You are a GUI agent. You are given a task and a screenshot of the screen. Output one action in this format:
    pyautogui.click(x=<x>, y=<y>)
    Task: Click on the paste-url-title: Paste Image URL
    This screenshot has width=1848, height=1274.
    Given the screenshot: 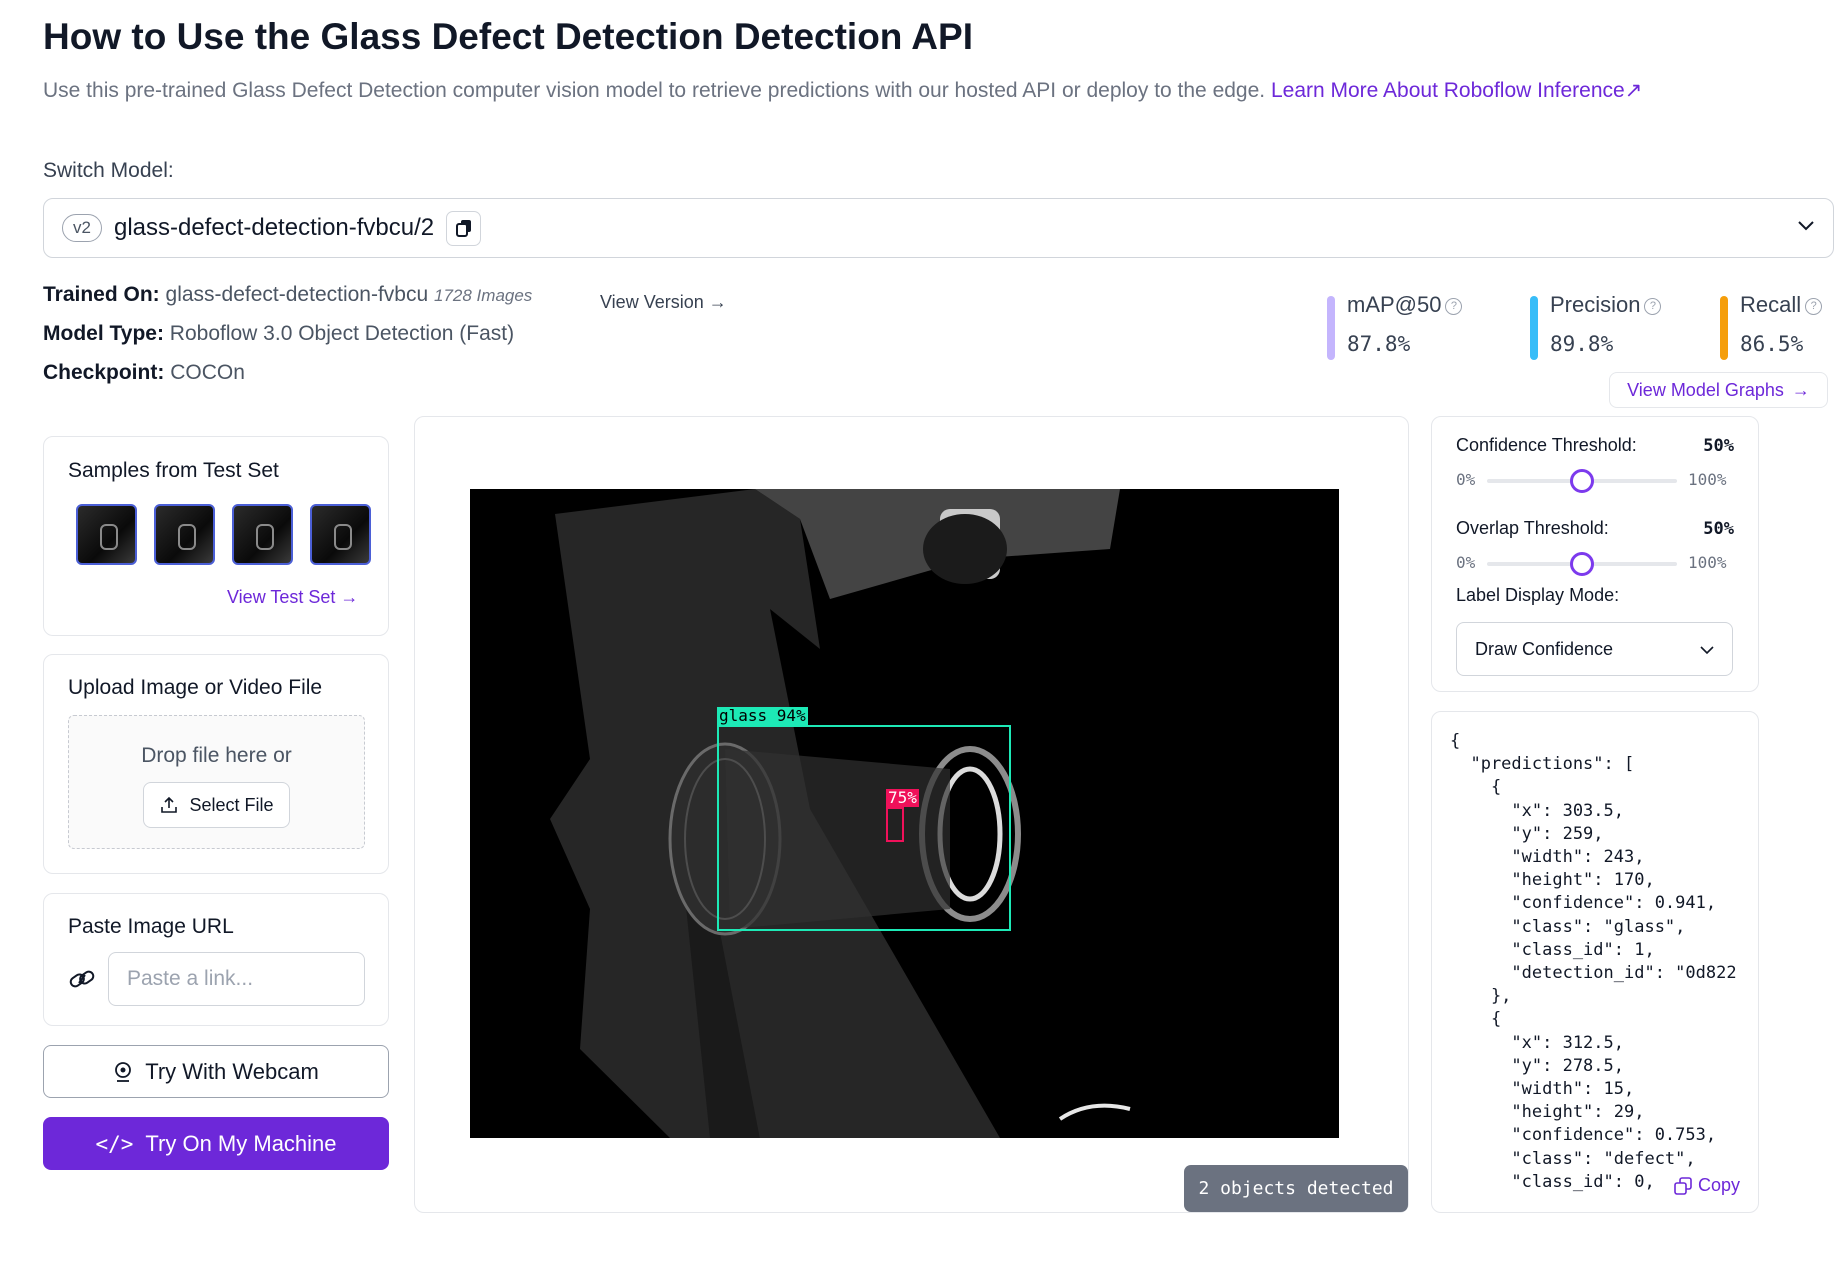 What is the action you would take?
    pyautogui.click(x=151, y=926)
    